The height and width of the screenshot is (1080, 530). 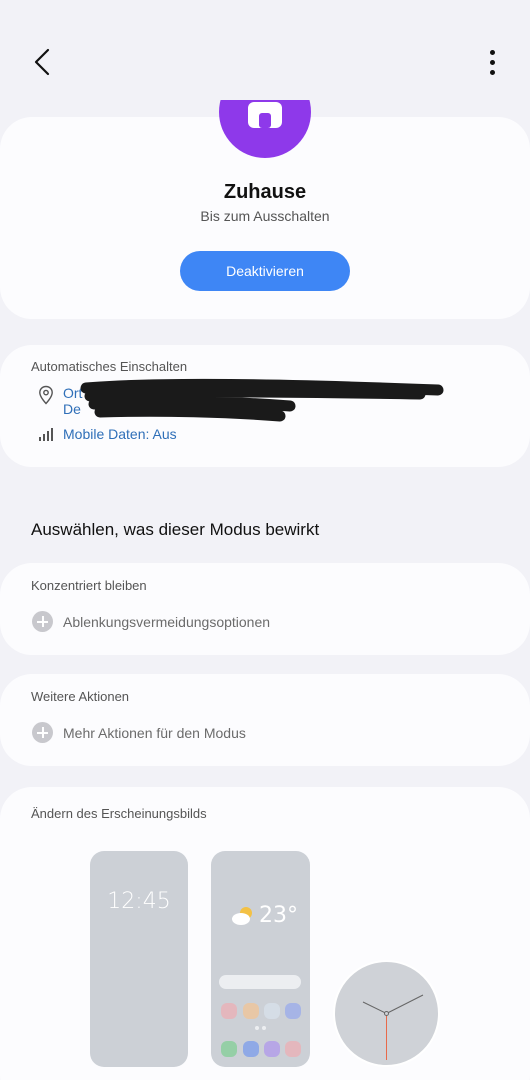 What do you see at coordinates (139, 959) in the screenshot?
I see `lockscreen-preview: 12:45` at bounding box center [139, 959].